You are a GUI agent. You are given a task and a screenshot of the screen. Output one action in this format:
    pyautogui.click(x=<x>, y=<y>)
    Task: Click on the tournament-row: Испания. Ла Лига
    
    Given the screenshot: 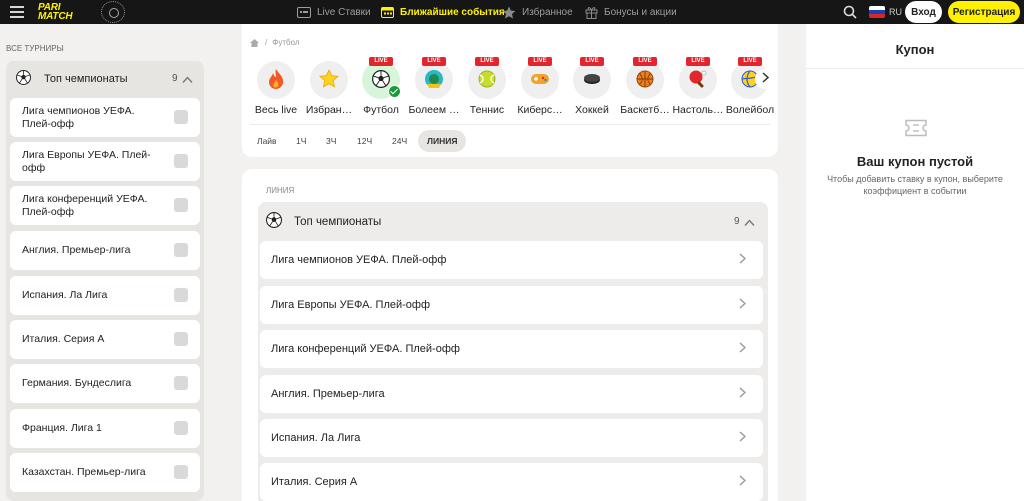 What is the action you would take?
    pyautogui.click(x=511, y=438)
    